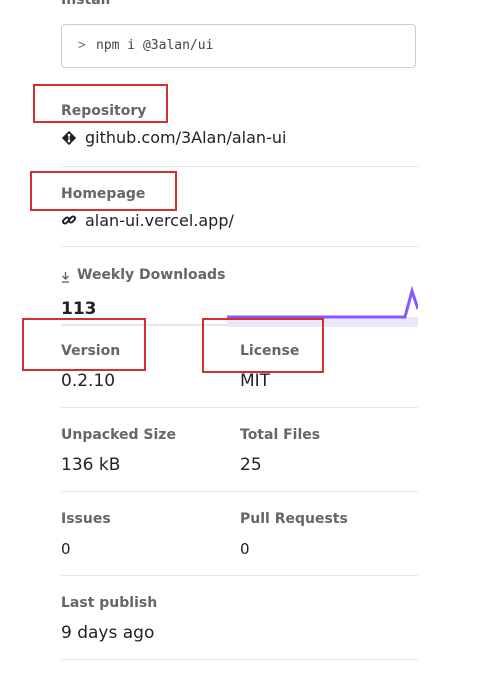 This screenshot has height=677, width=503. Describe the element at coordinates (103, 194) in the screenshot. I see `homepage-label: Homepage` at that location.